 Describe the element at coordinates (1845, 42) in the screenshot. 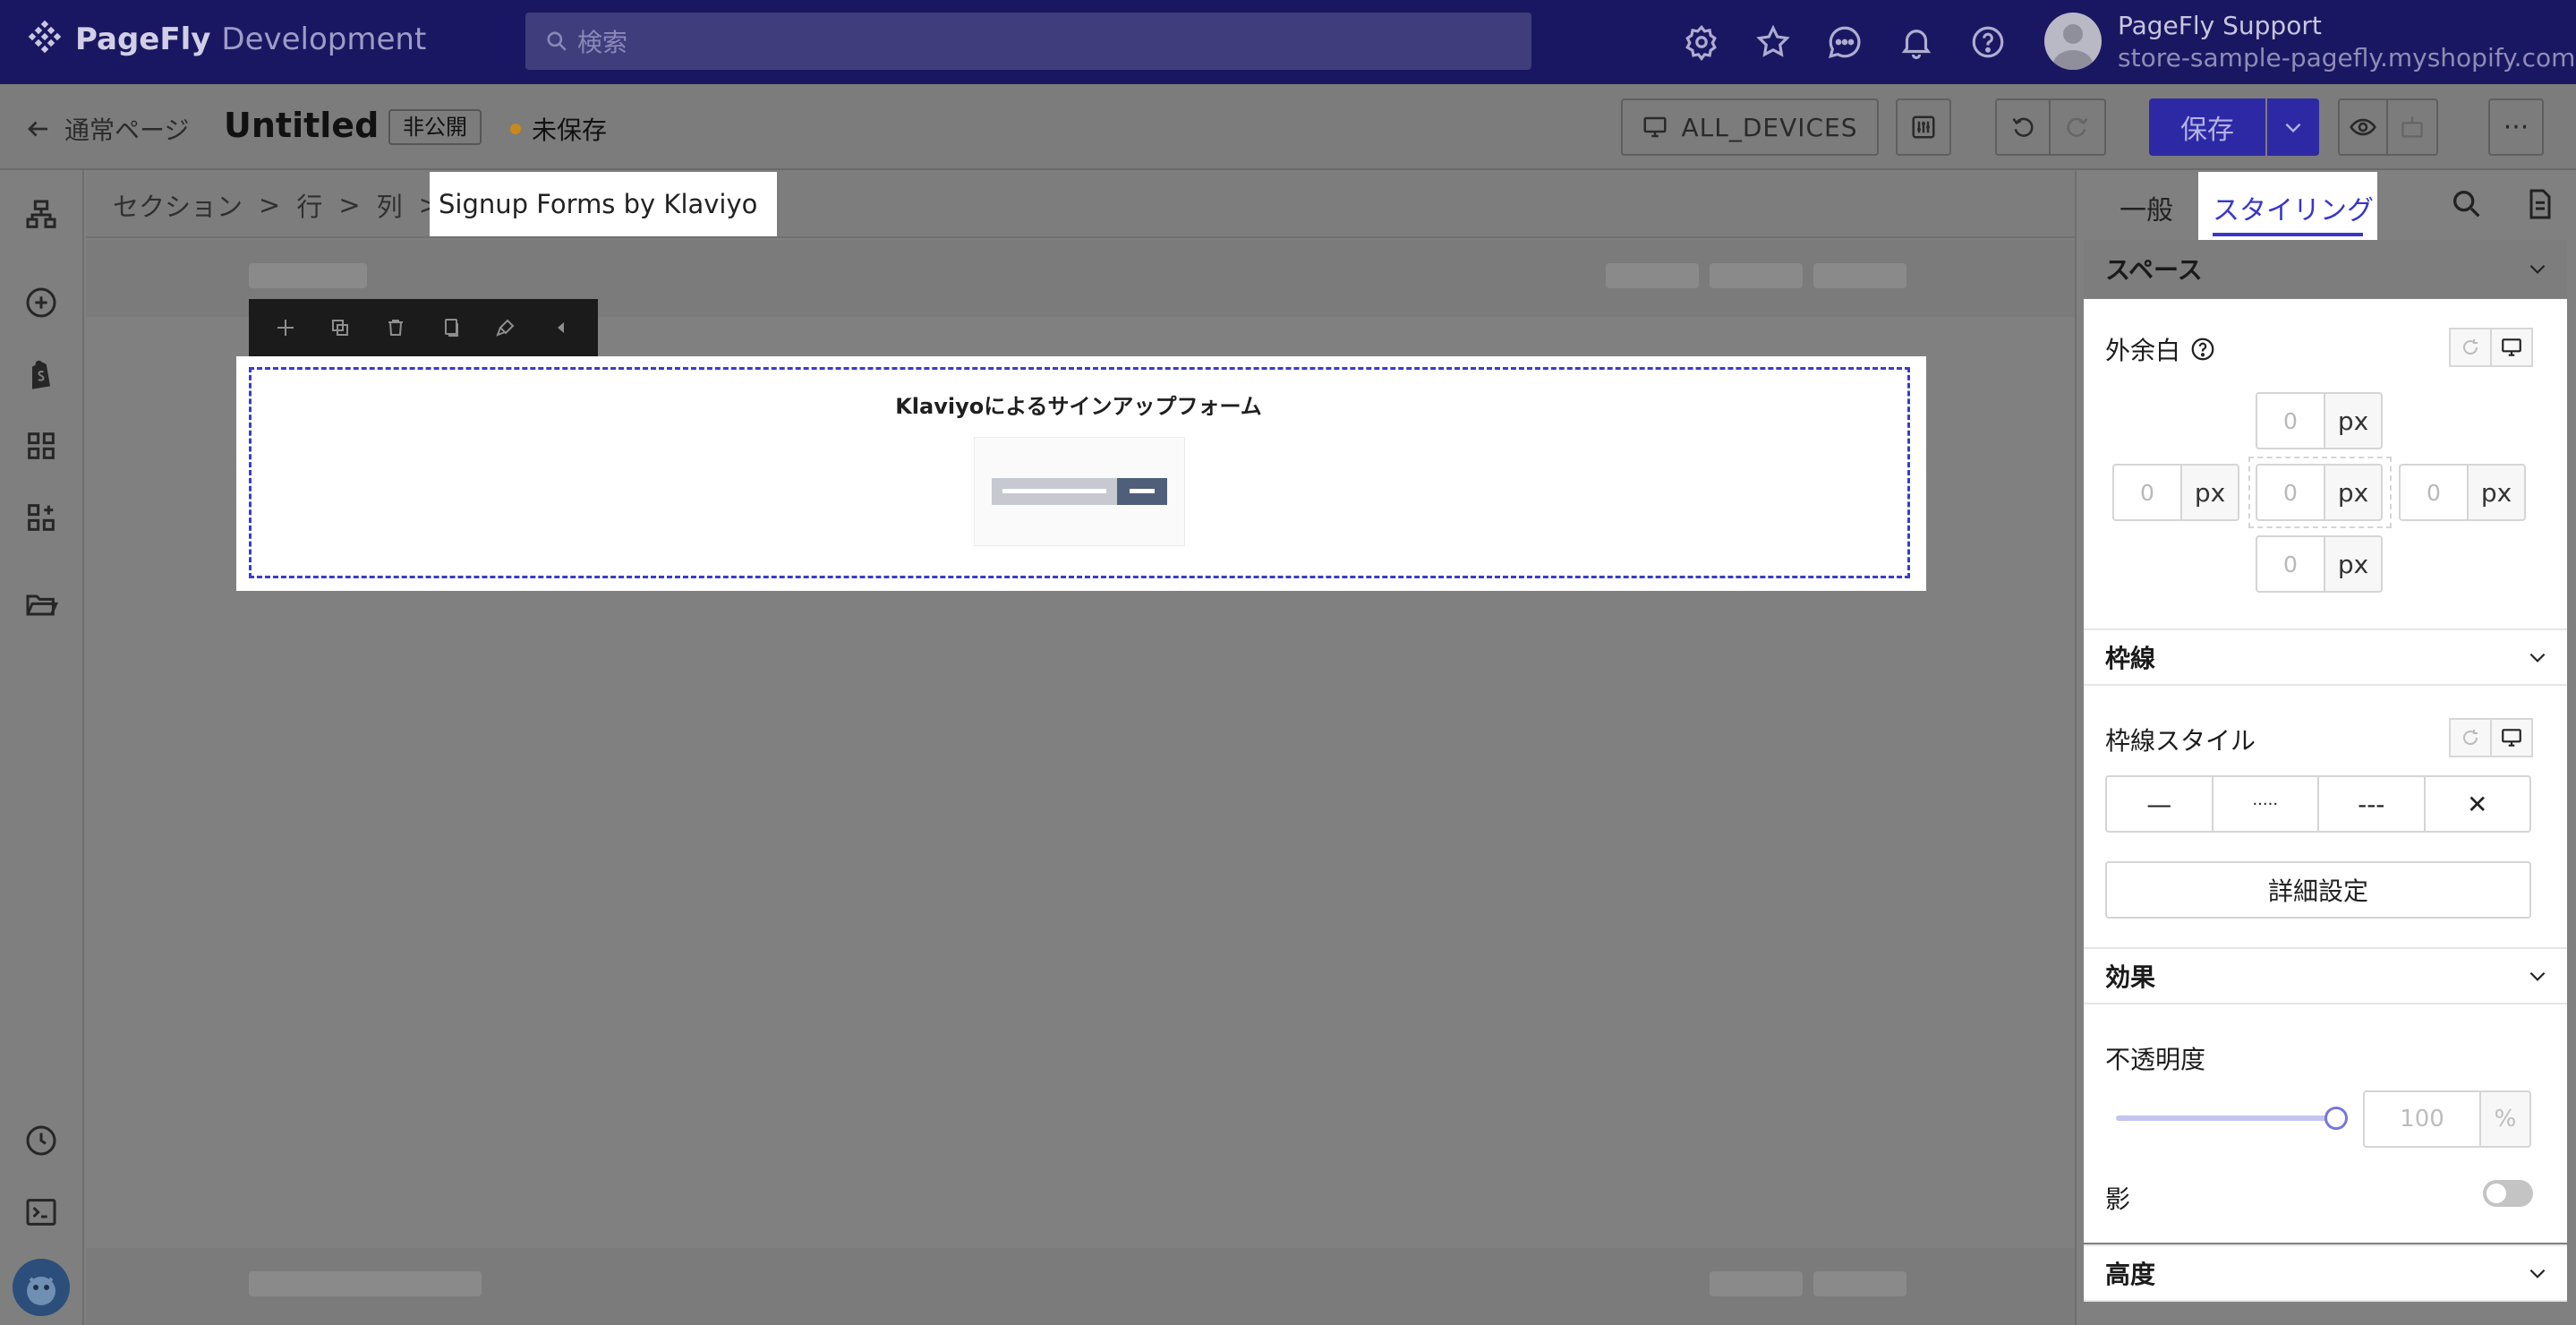

I see `chat-icon` at that location.